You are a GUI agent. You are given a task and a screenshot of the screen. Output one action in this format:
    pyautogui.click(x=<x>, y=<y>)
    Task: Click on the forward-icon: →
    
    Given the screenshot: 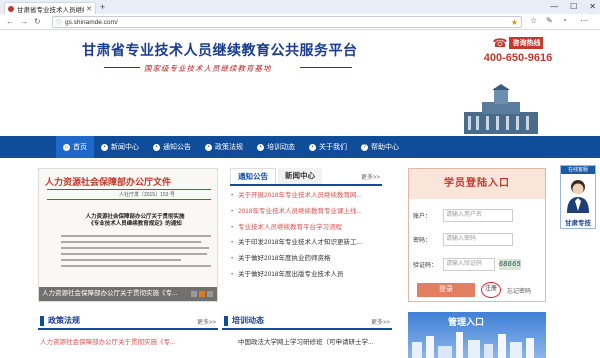 What is the action you would take?
    pyautogui.click(x=24, y=22)
    